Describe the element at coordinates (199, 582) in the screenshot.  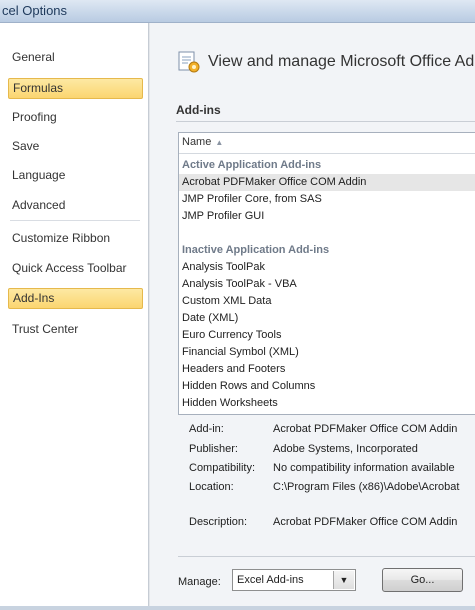
I see `manage-label: Manage:` at that location.